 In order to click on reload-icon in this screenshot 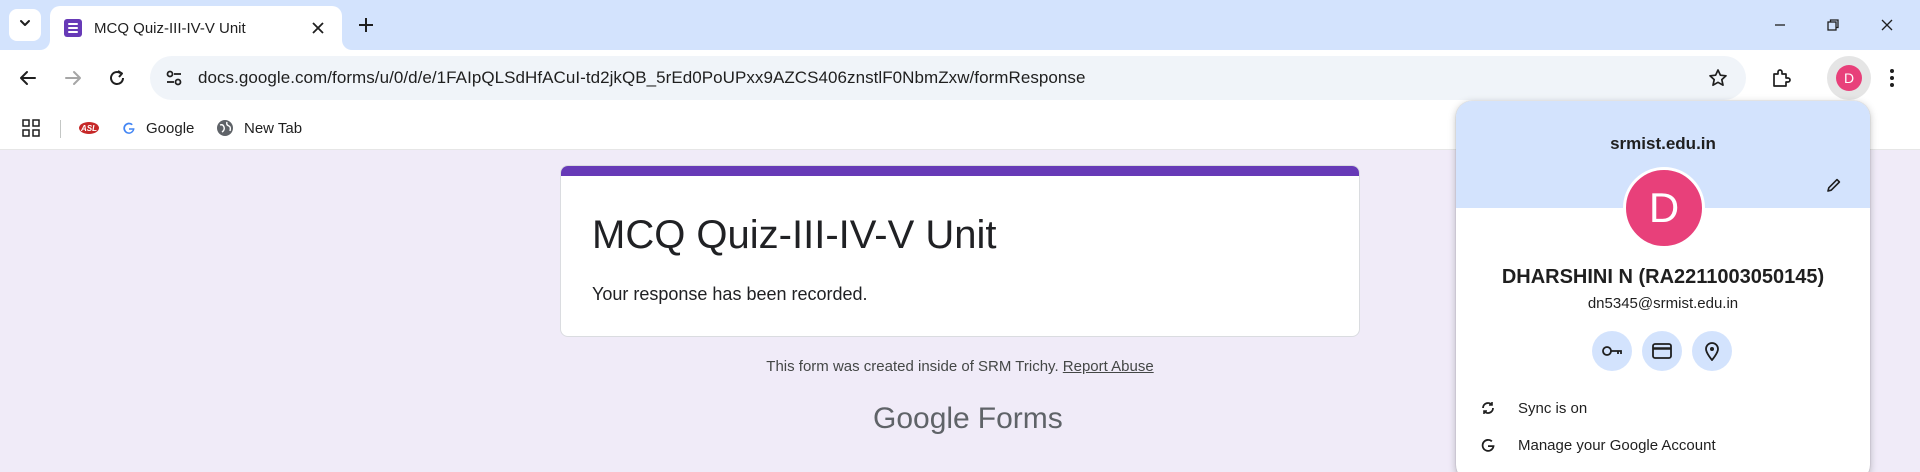, I will do `click(117, 77)`.